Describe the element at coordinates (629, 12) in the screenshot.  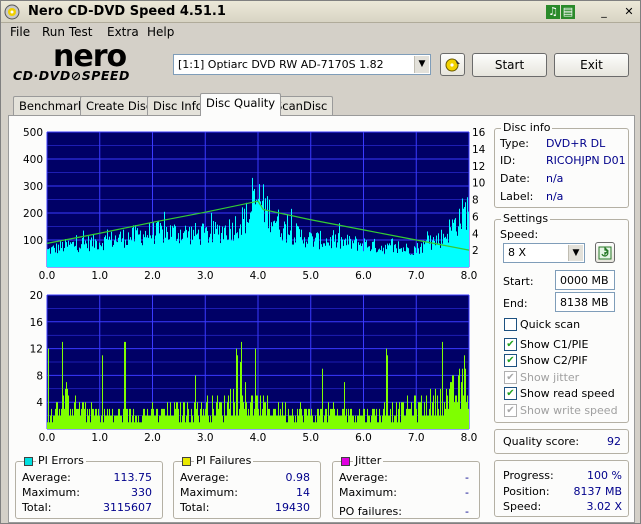
I see `close-icon: ✕` at that location.